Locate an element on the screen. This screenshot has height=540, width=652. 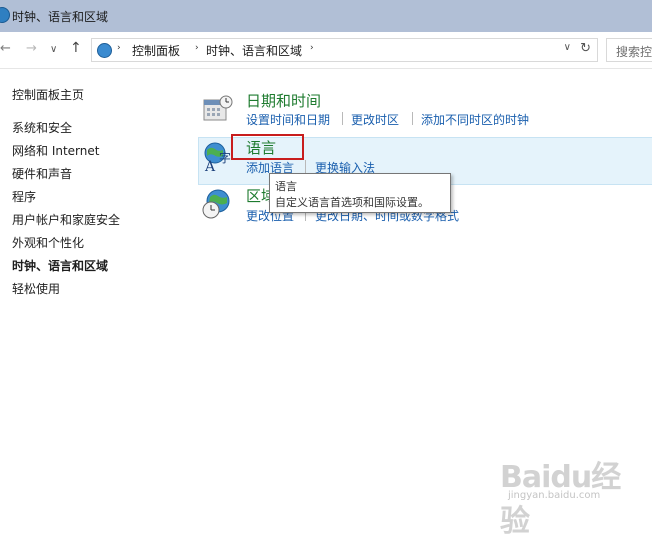
date-time-title: 日期和时间 is located at coordinates (283, 100).